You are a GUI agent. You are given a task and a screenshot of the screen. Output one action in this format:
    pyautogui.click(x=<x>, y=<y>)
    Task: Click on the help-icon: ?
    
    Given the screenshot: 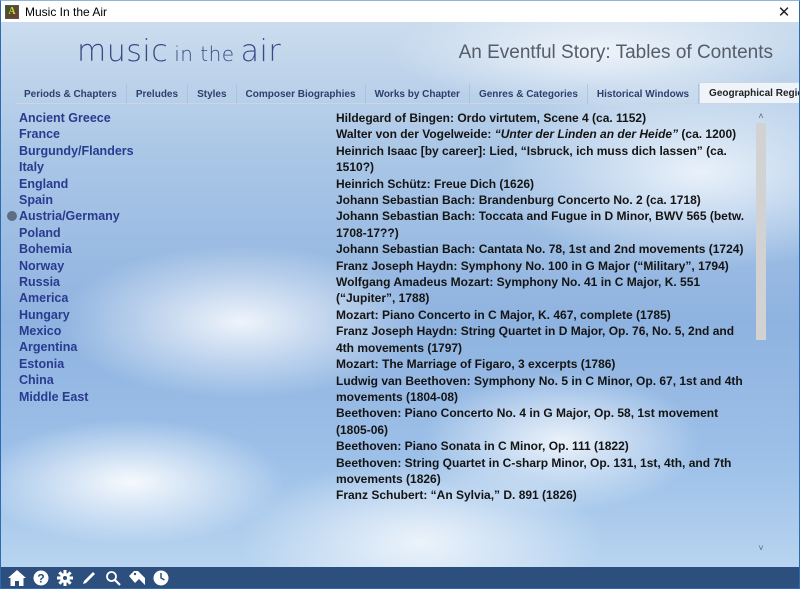 What is the action you would take?
    pyautogui.click(x=41, y=578)
    